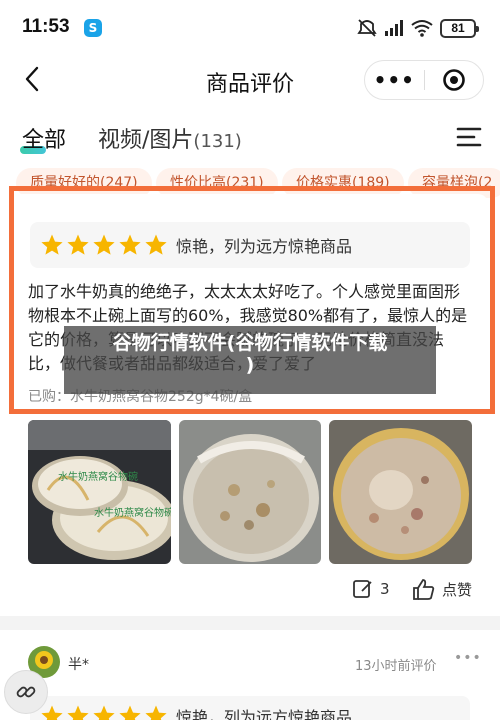  What do you see at coordinates (93, 28) in the screenshot?
I see `app-notification-icon: S` at bounding box center [93, 28].